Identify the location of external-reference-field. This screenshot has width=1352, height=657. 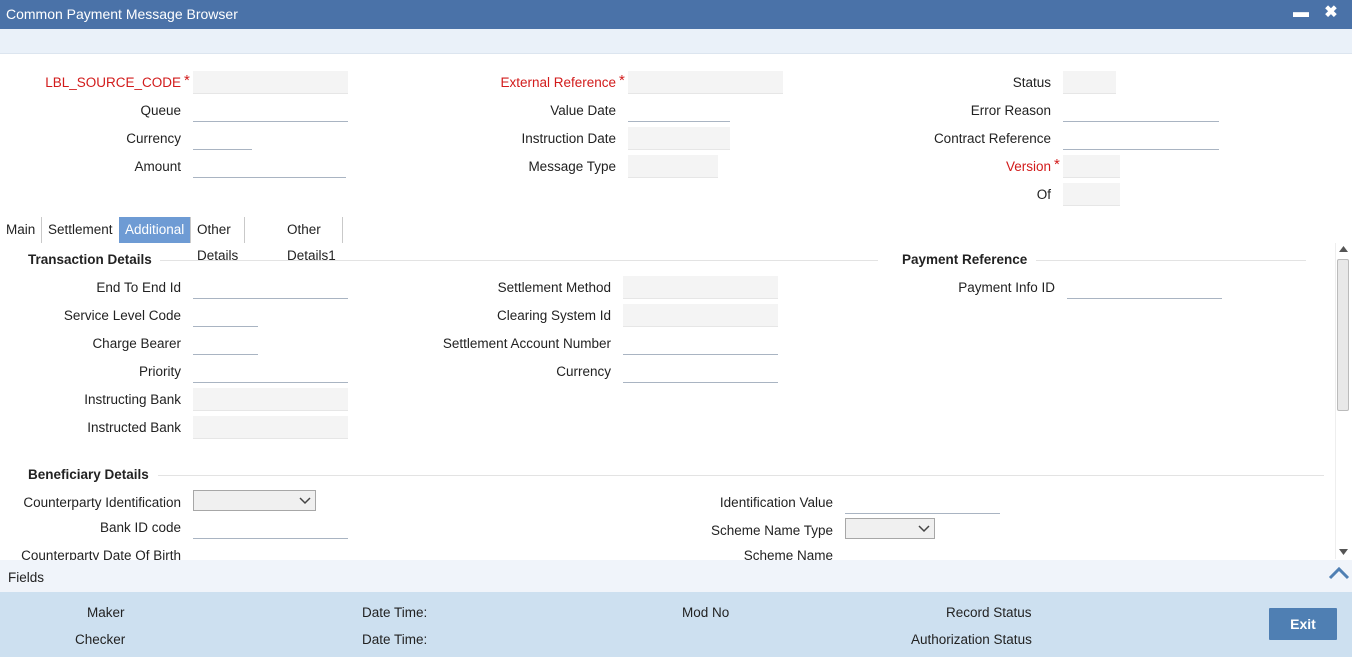
(705, 82).